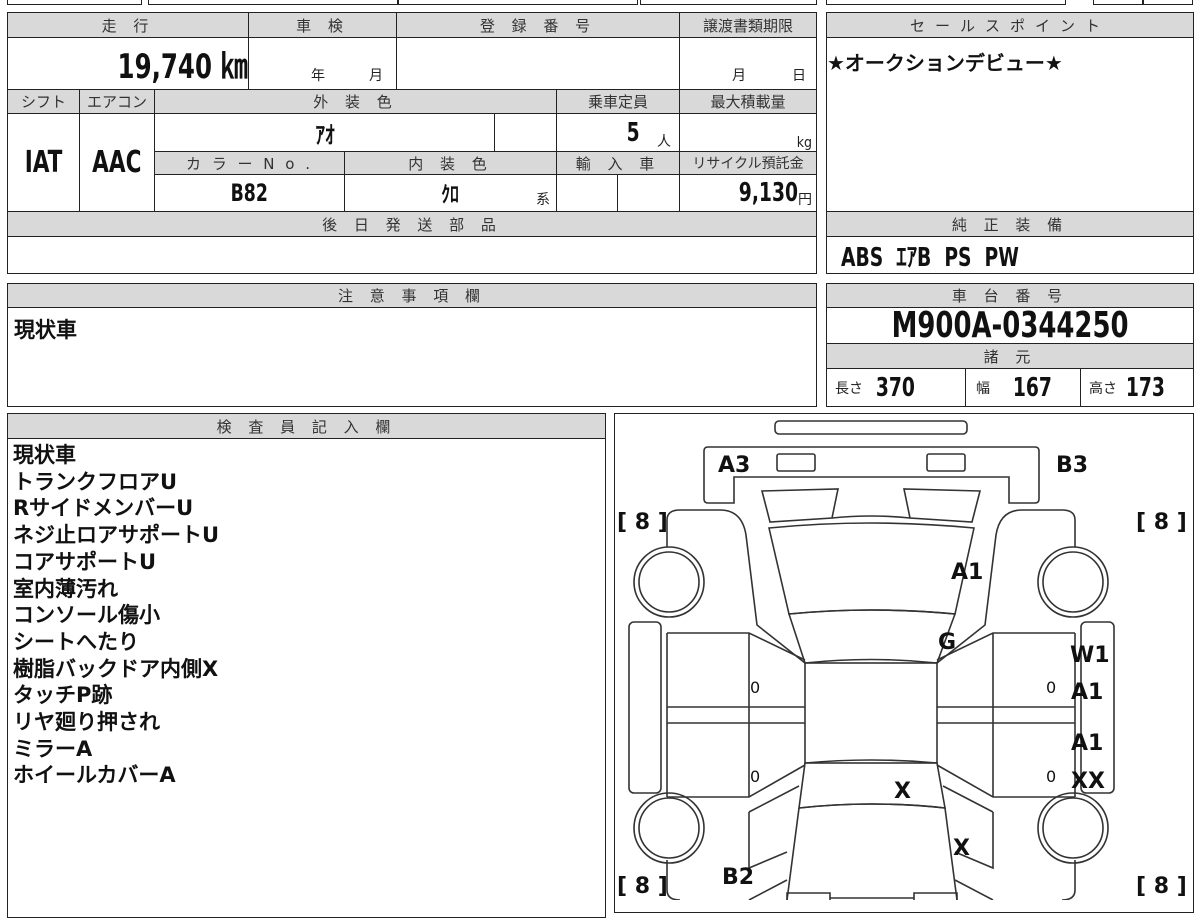 This screenshot has width=1200, height=918. I want to click on tire-tread-front-left: [ 8 ], so click(642, 886).